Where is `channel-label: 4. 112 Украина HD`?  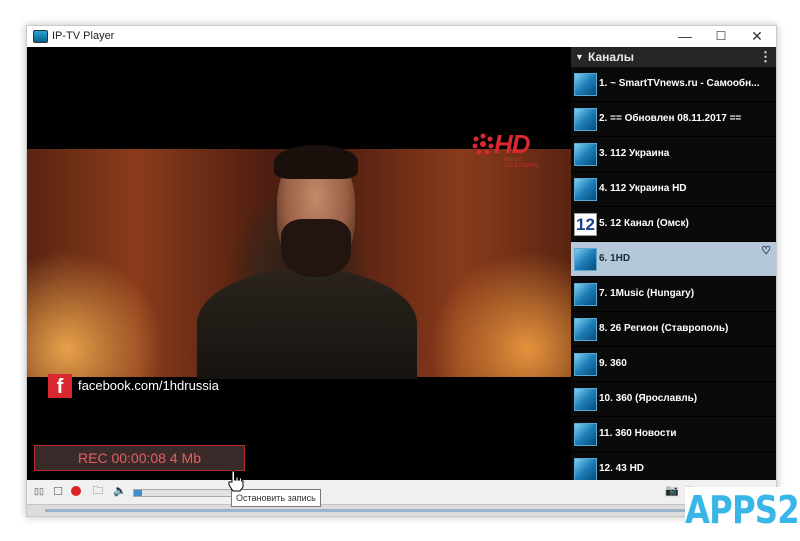
channel-label: 4. 112 Украина HD is located at coordinates (643, 188).